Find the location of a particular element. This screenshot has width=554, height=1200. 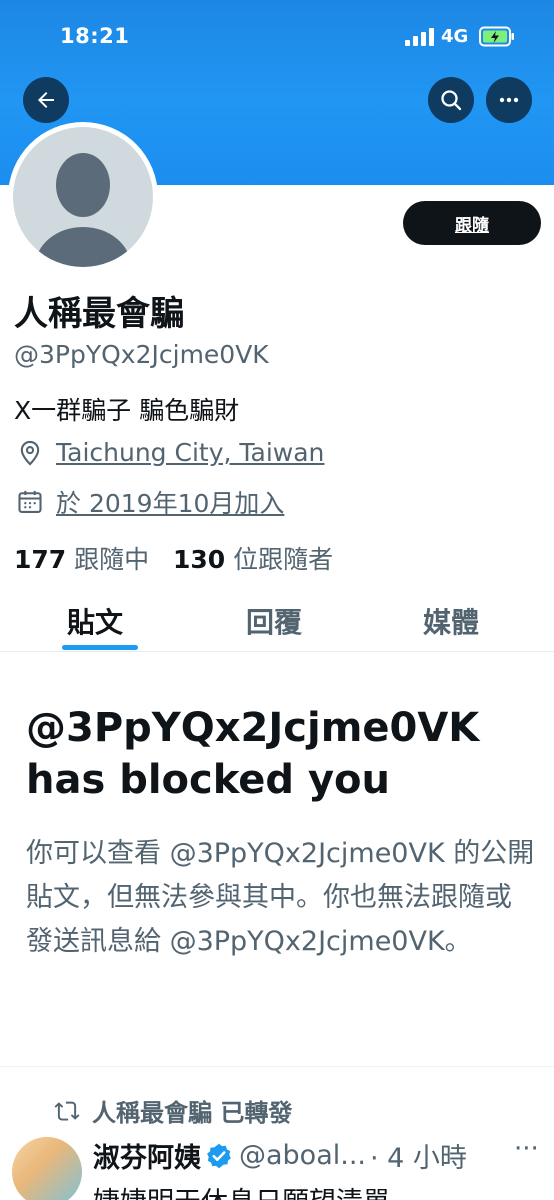

followers-label: 位跟隨者 is located at coordinates (283, 559).